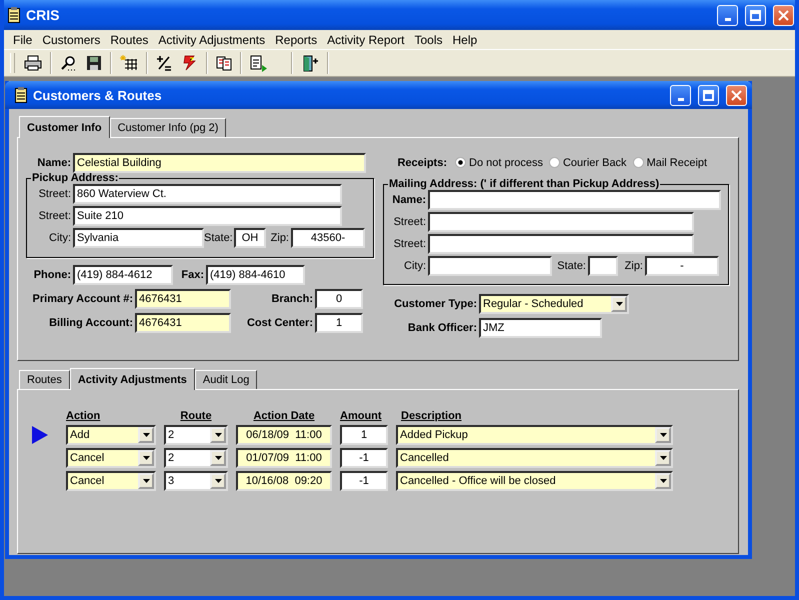  What do you see at coordinates (366, 39) in the screenshot?
I see `menu-item: Activity Report` at bounding box center [366, 39].